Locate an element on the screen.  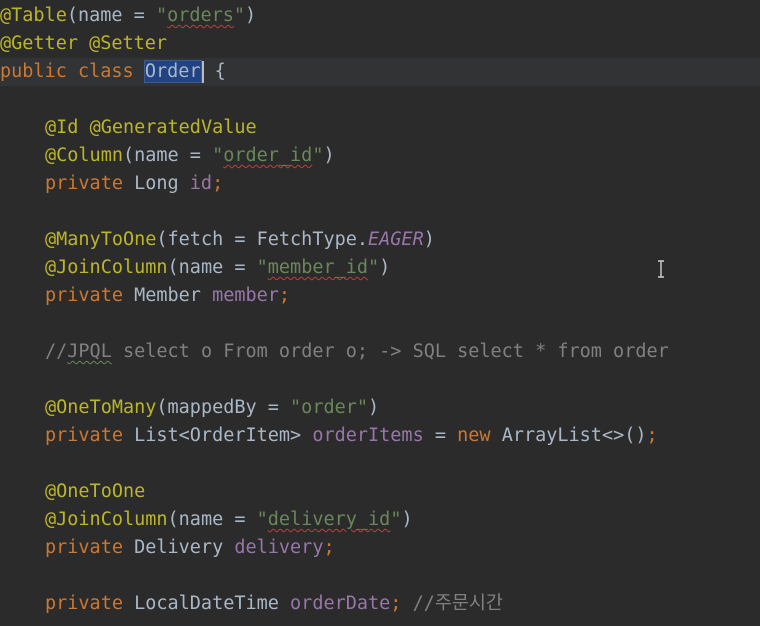
code-line-current: public class Order { is located at coordinates (380, 72).